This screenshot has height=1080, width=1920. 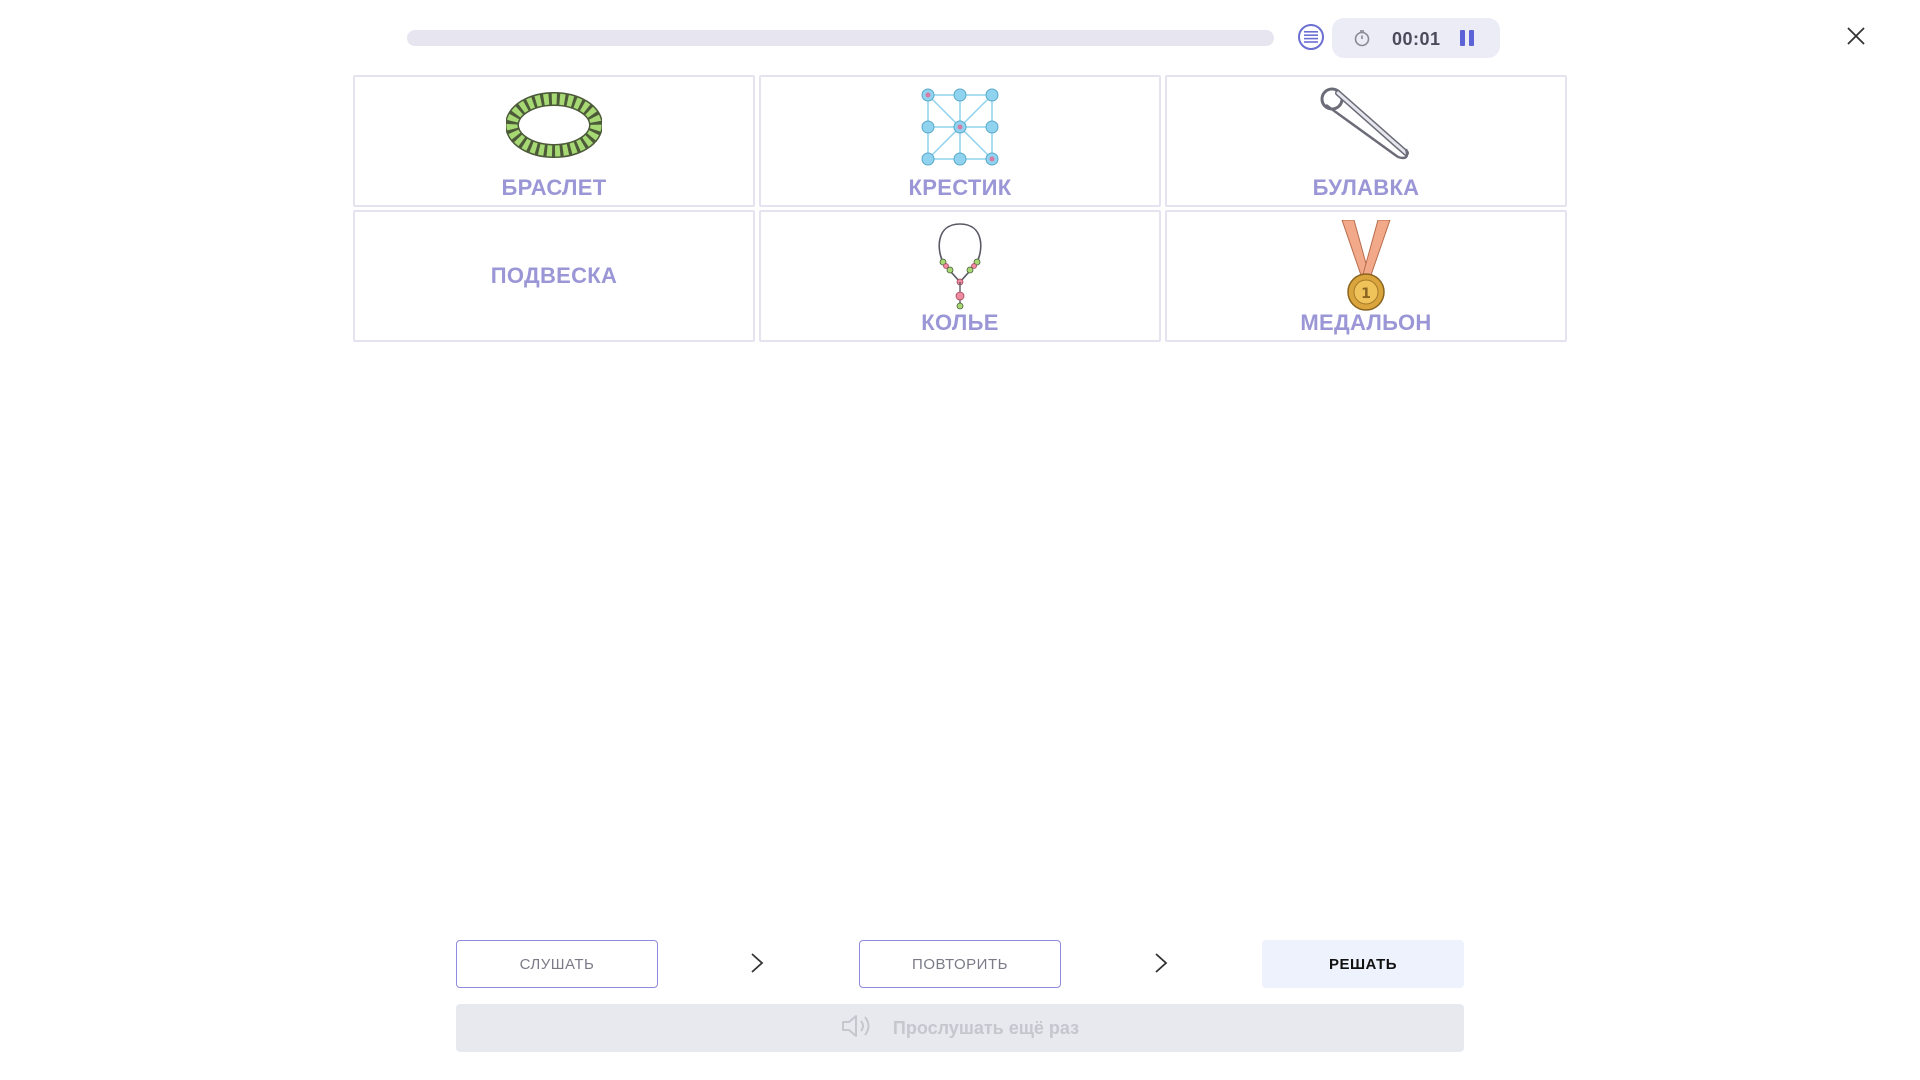 I want to click on replay-button: Прослушать ещё раз, so click(x=960, y=1028).